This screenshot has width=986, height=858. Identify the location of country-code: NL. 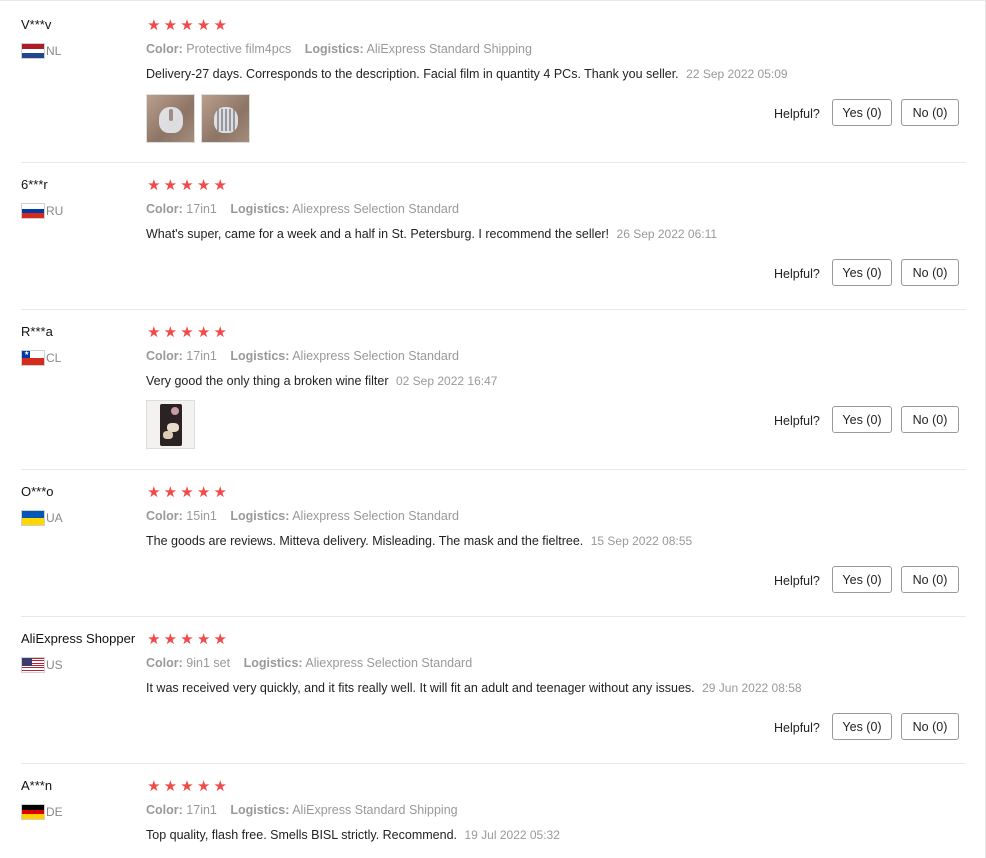
(54, 51).